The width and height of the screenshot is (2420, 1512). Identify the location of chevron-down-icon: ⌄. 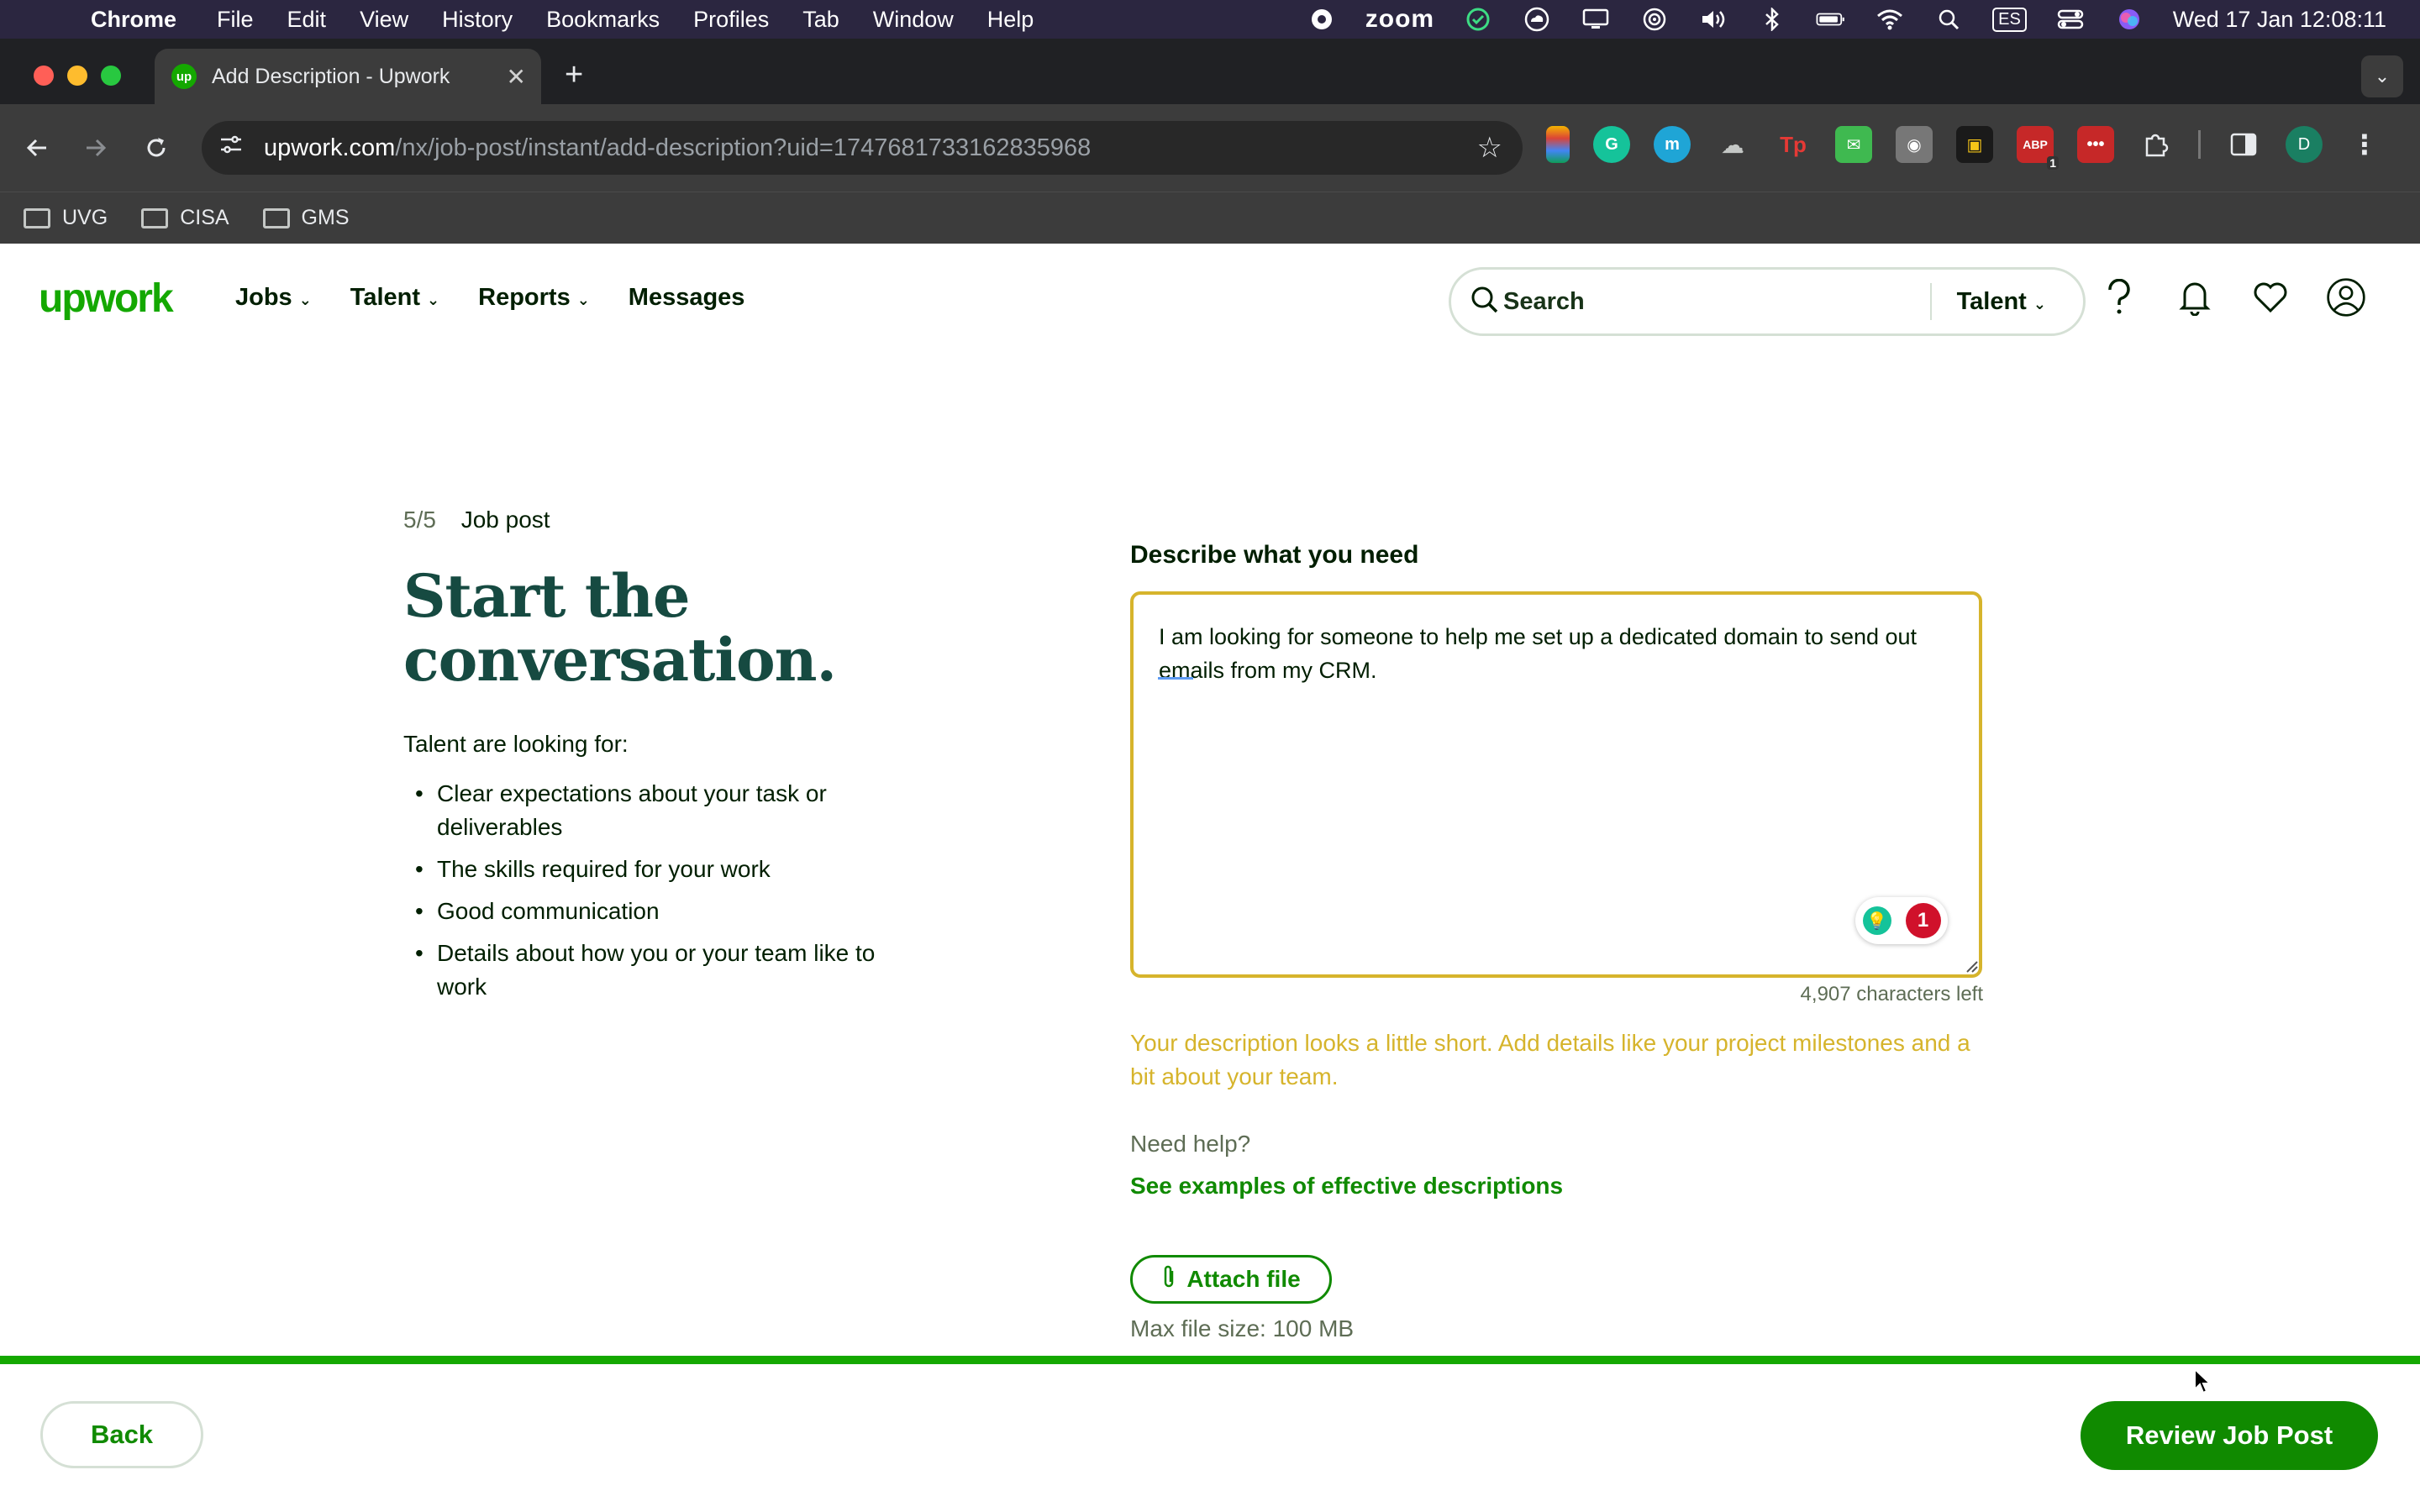
(583, 299).